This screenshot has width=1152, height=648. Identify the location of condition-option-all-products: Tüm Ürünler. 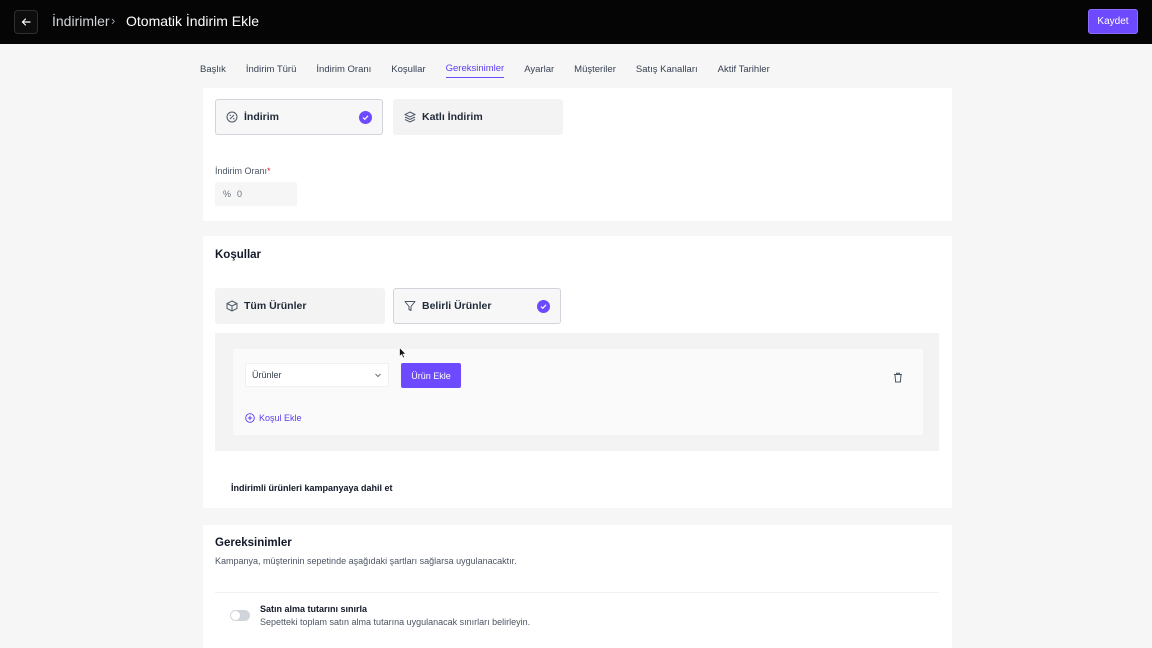
(300, 306).